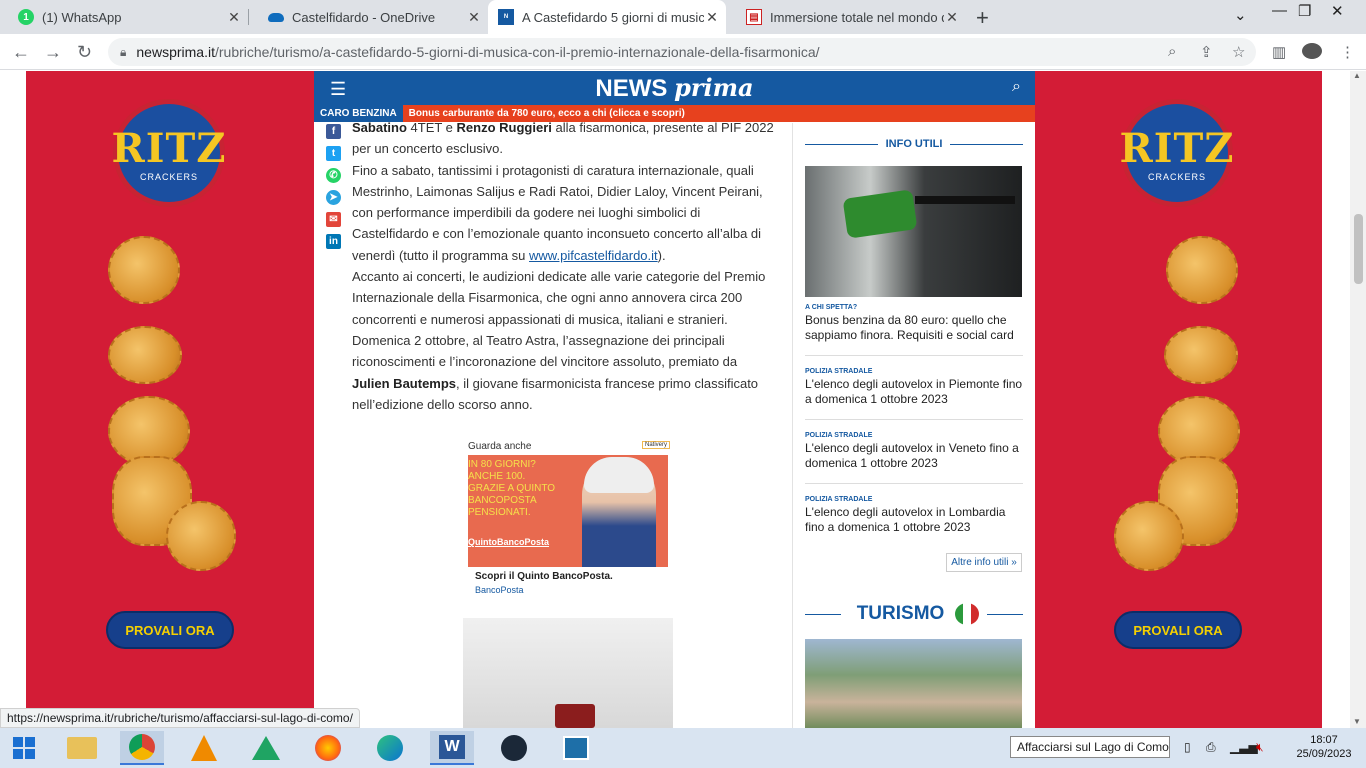  Describe the element at coordinates (204, 748) in the screenshot. I see `vlc-icon` at that location.